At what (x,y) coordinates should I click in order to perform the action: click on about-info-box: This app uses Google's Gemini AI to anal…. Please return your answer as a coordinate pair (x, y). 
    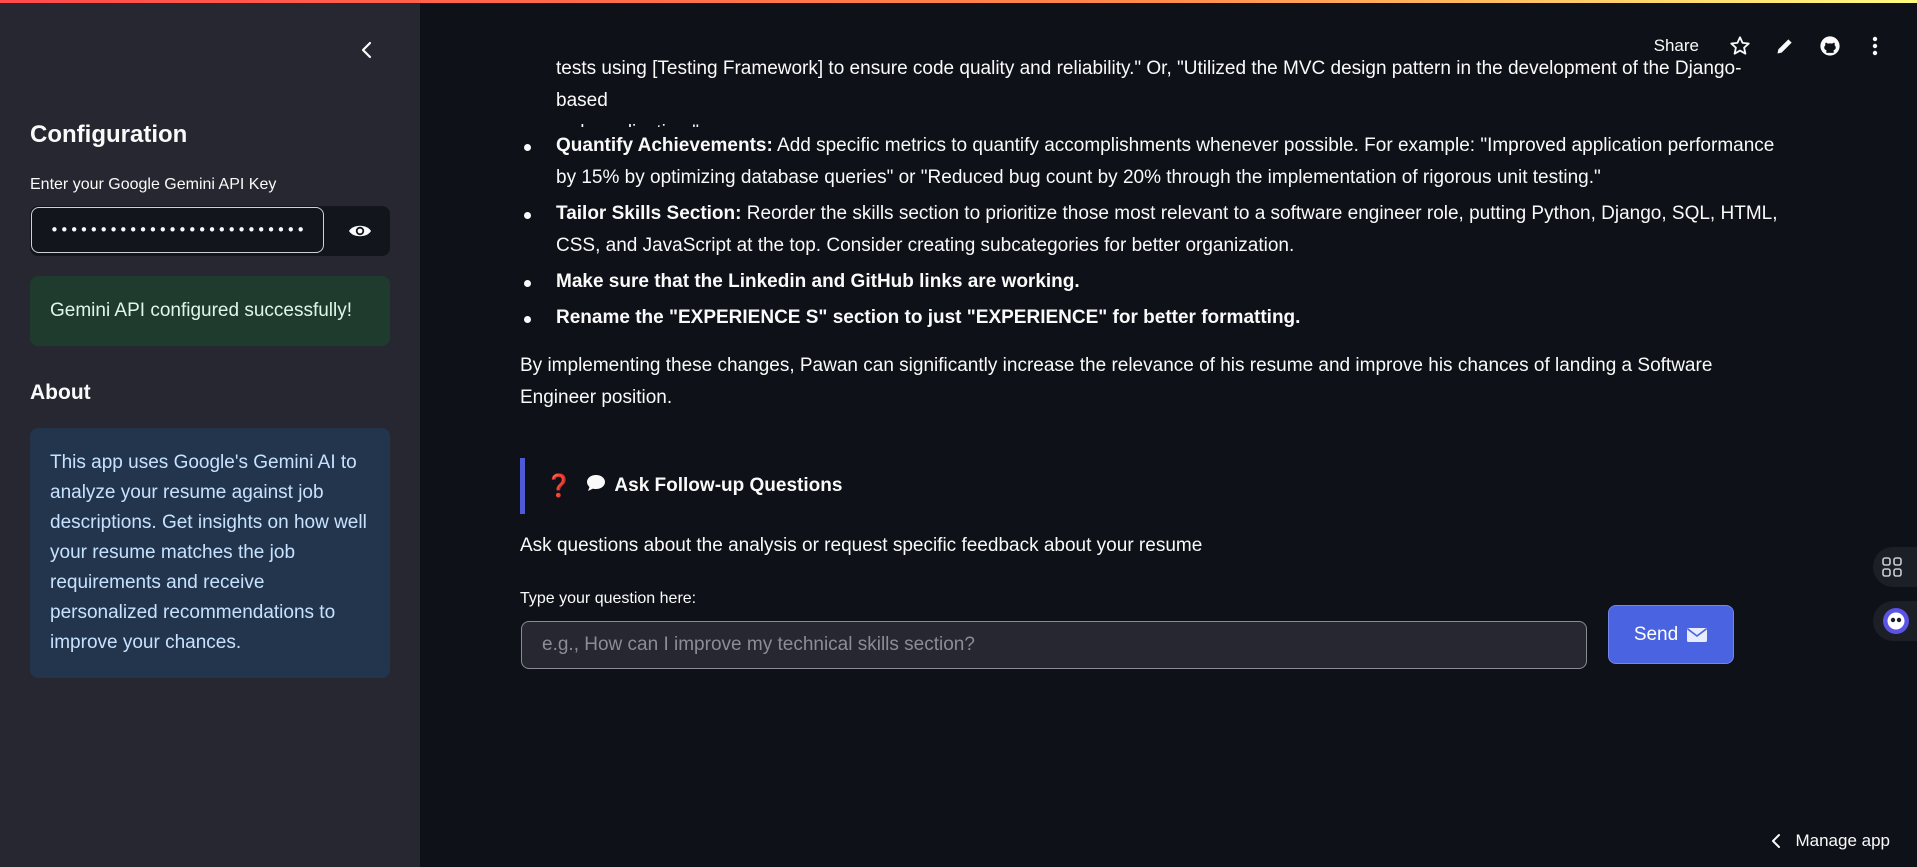
    Looking at the image, I should click on (210, 553).